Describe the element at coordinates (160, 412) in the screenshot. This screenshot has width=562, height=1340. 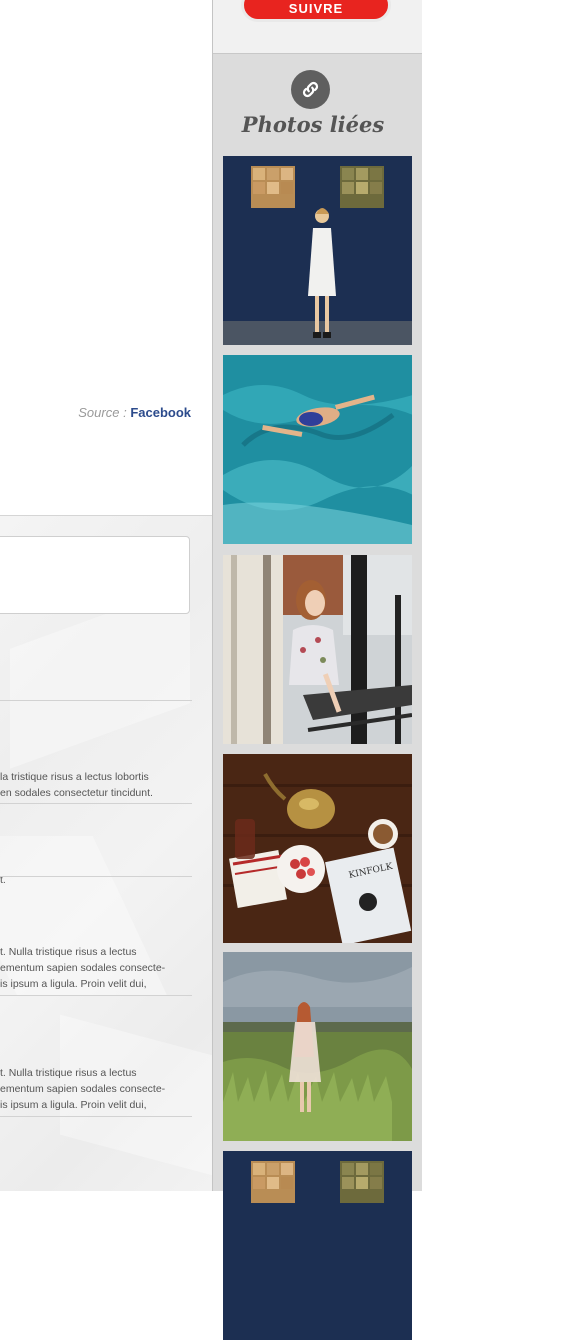
I see `source-link: Facebook` at that location.